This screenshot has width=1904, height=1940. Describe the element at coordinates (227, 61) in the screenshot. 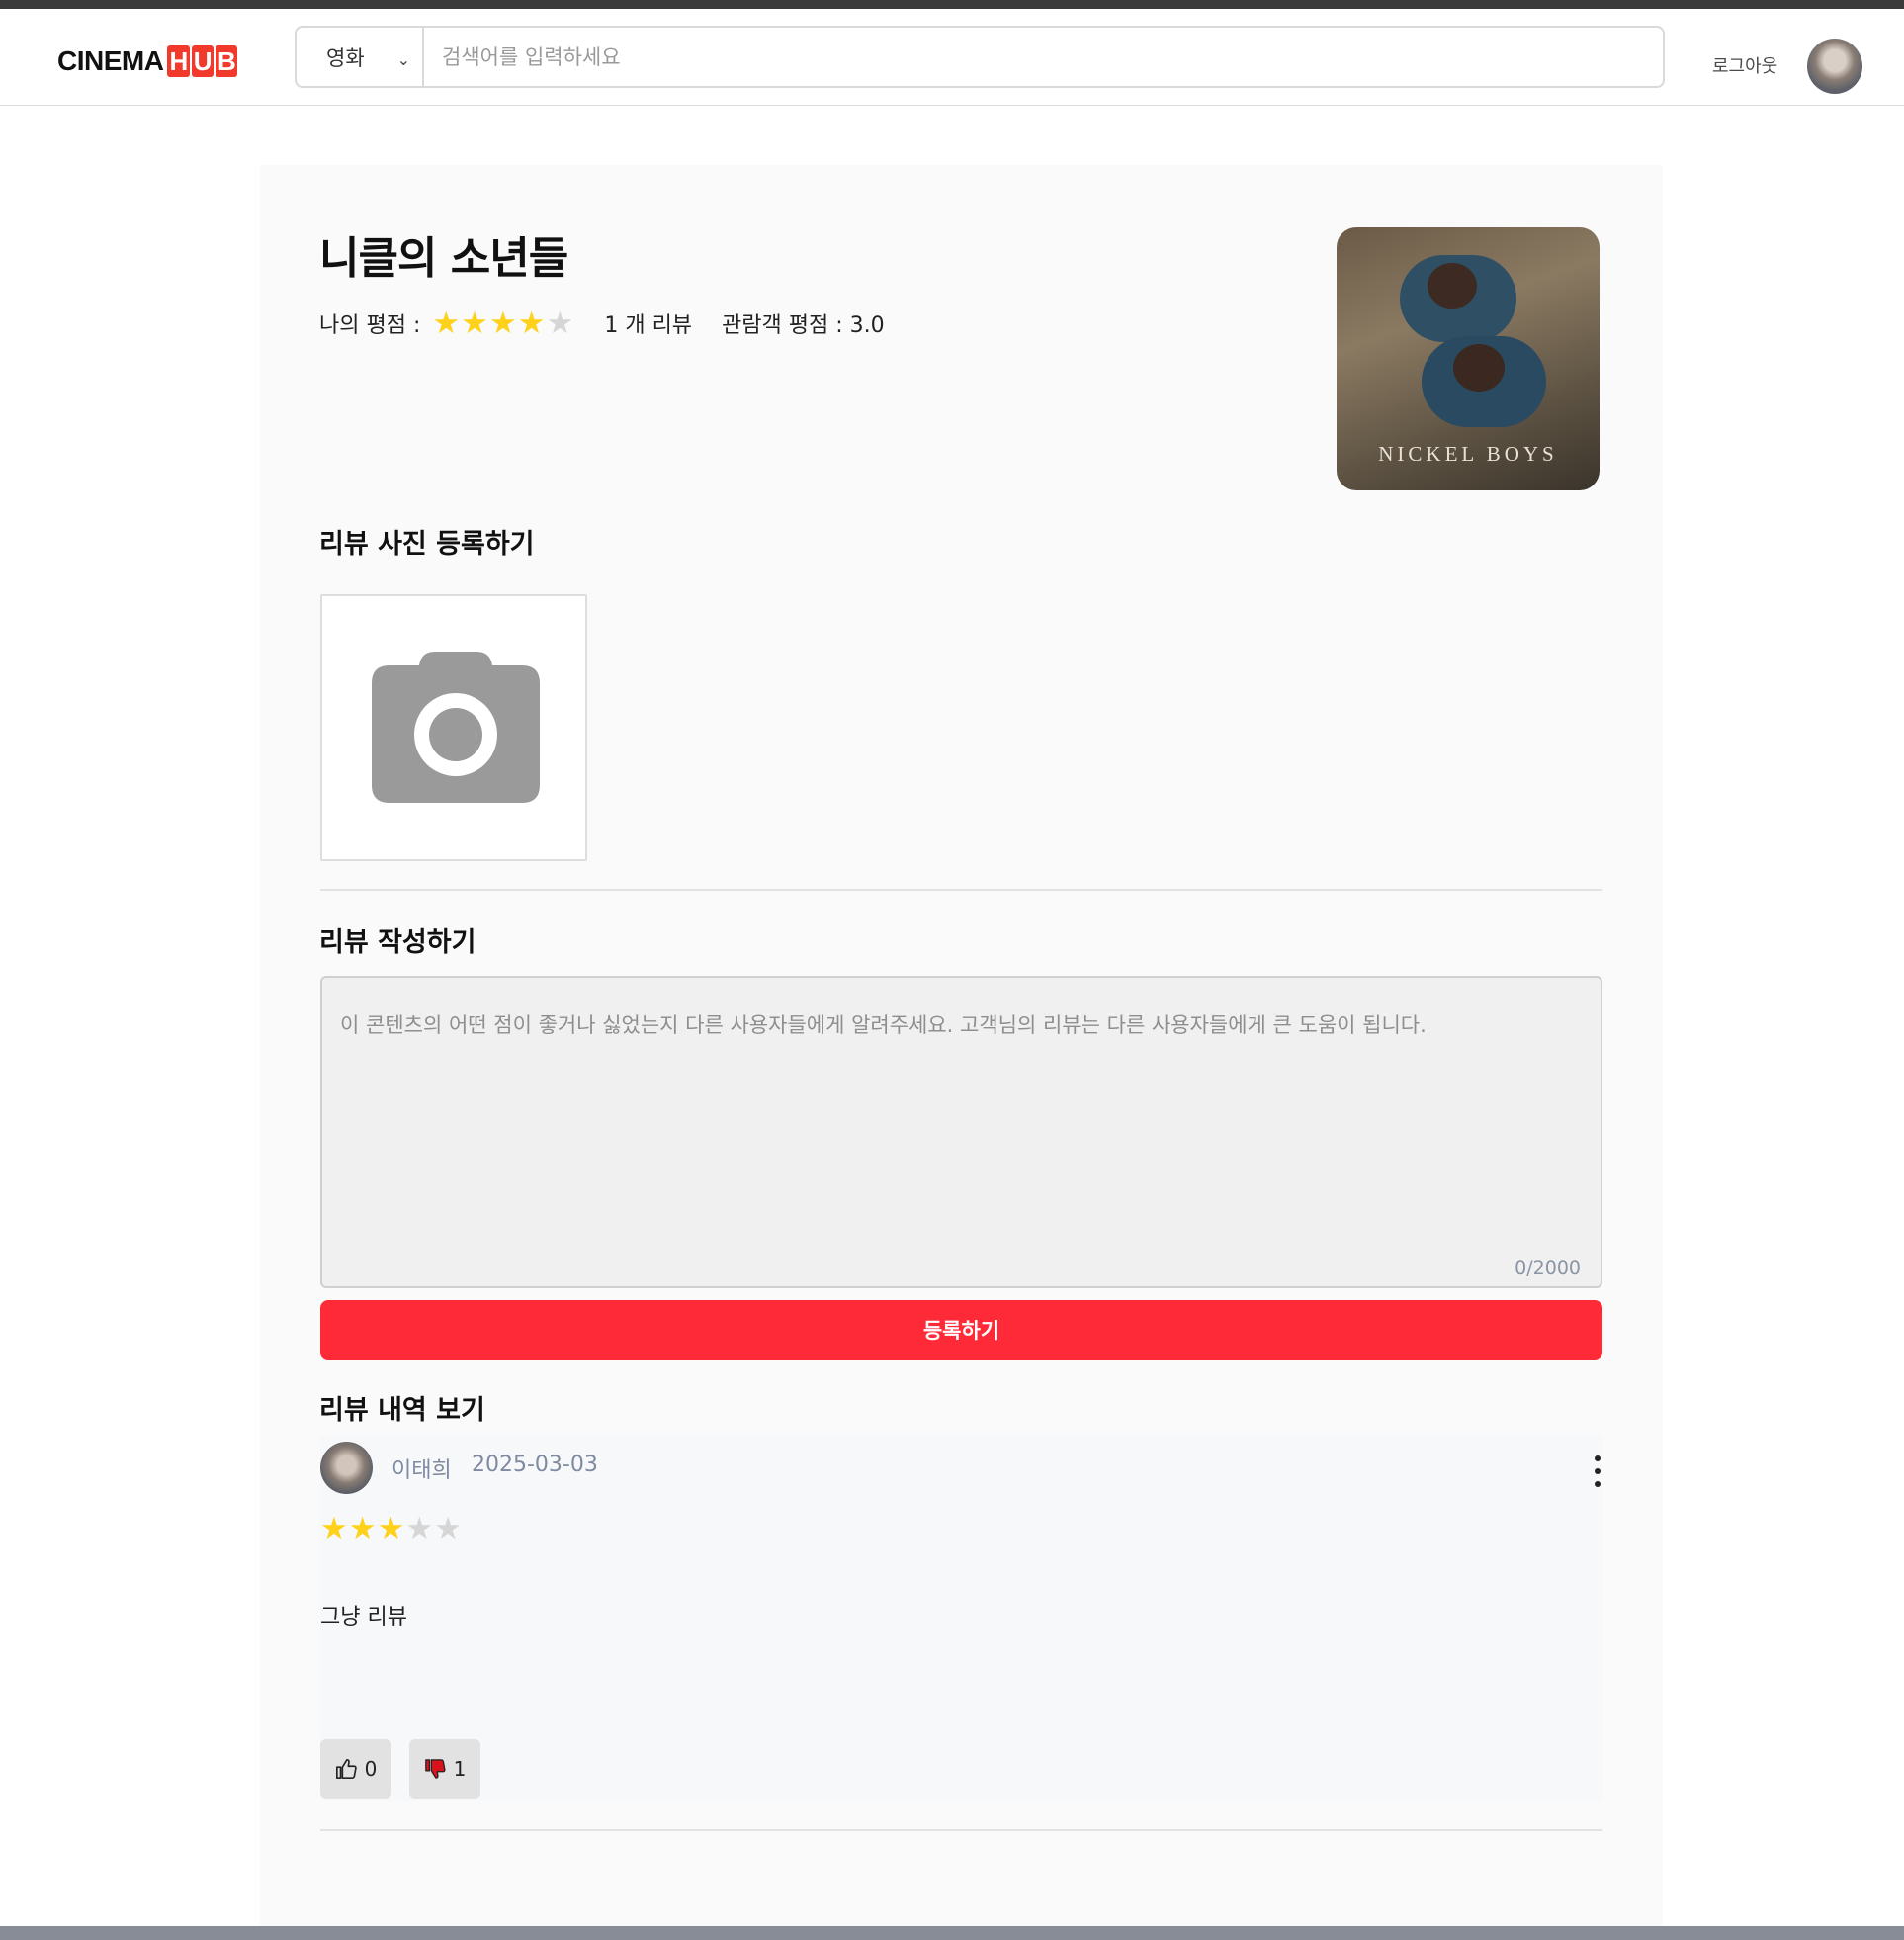

I see `logo-hub-letter: B` at that location.